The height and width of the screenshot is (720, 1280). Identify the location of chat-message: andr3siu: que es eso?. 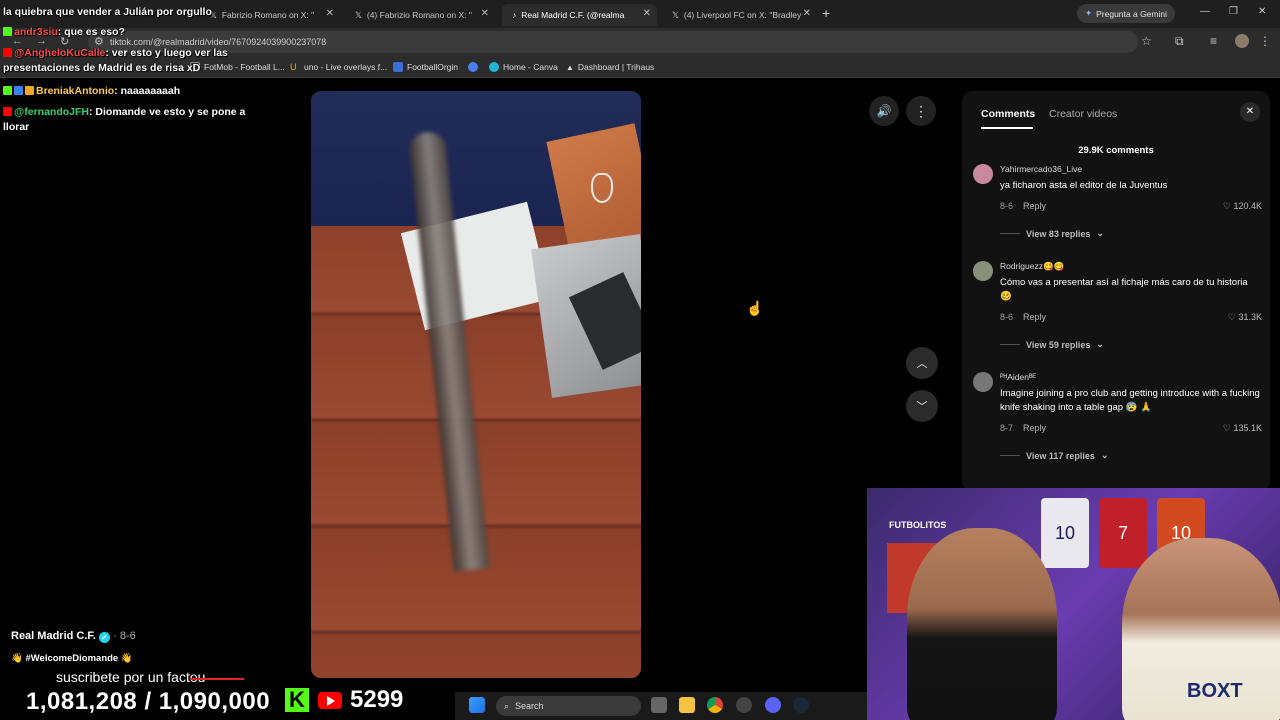
(64, 32).